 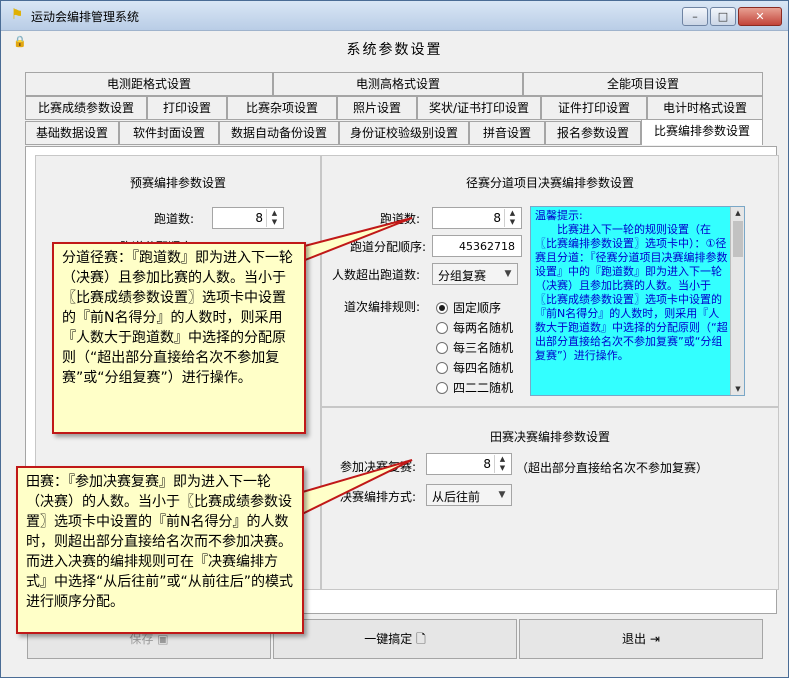 I want to click on one-click-button: 一键搞定 🗋, so click(x=395, y=639).